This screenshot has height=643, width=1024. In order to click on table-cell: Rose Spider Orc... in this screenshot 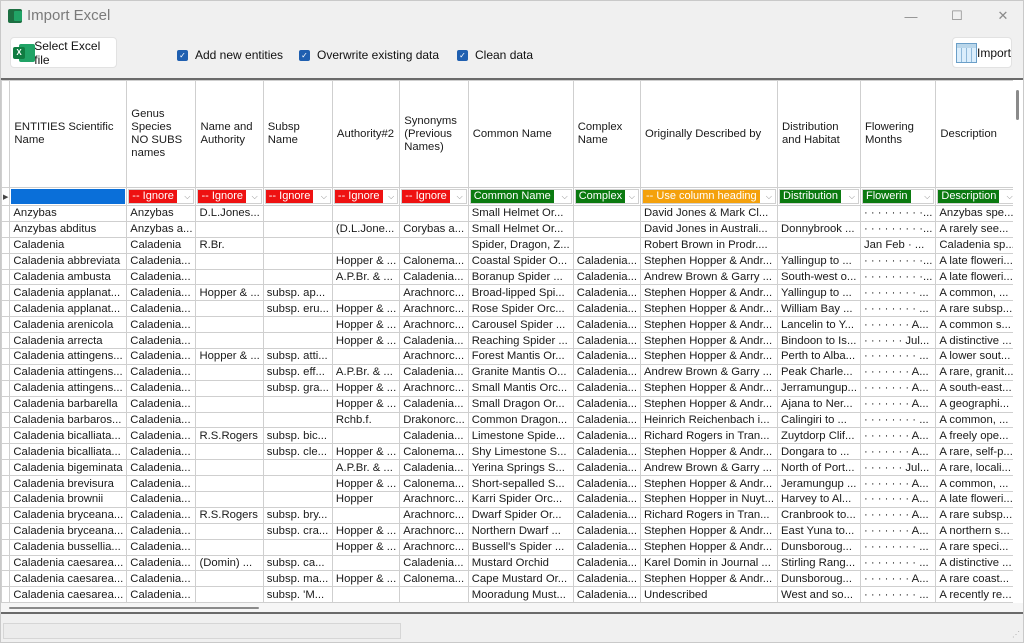, I will do `click(520, 309)`.